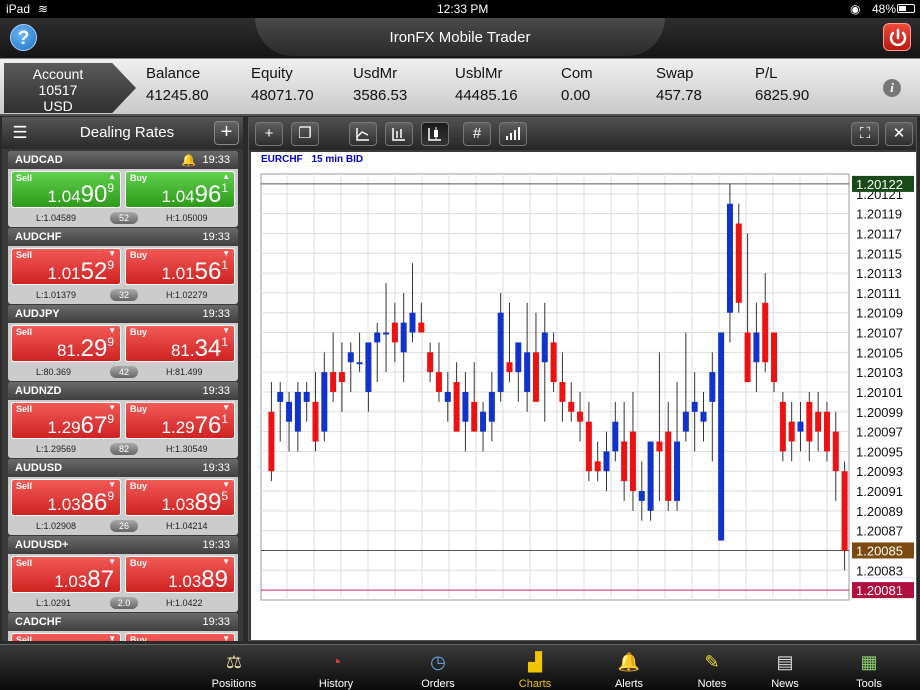 The image size is (920, 690). Describe the element at coordinates (380, 84) in the screenshot. I see `stat-usdmr: UsdMr 3586.53` at that location.